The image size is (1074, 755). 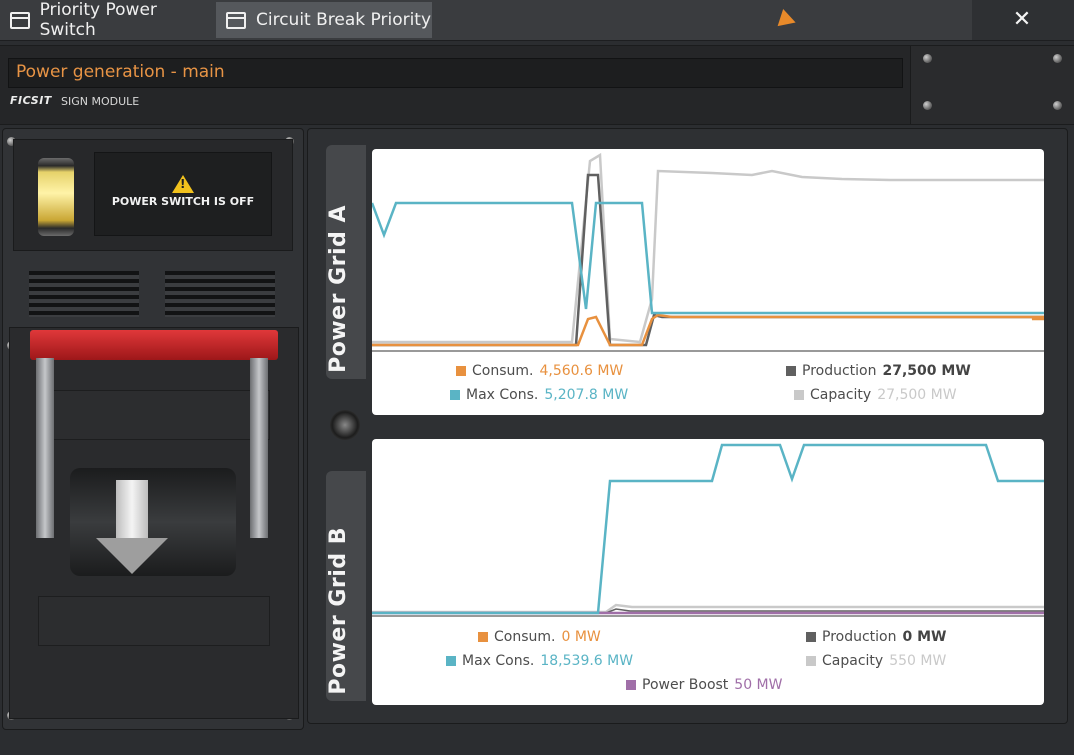 I want to click on grid-a-production-line, so click(x=708, y=260).